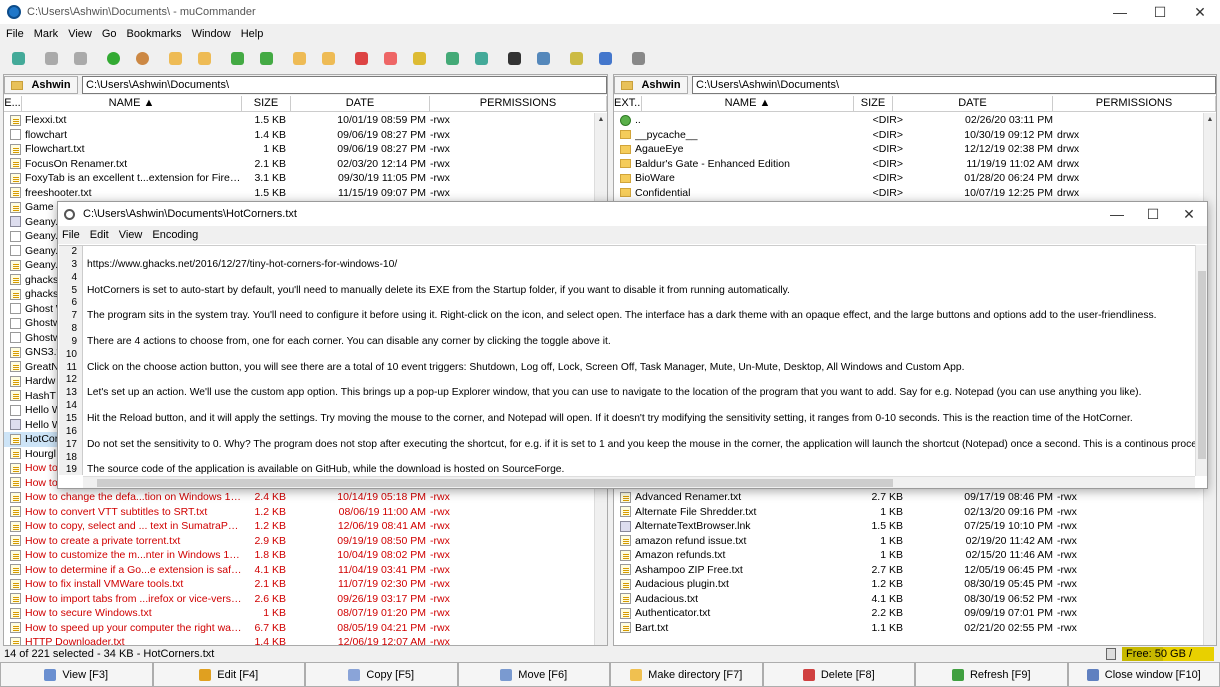 This screenshot has height=687, width=1220. What do you see at coordinates (908, 628) in the screenshot?
I see `file-row: Bart.txt 1.1 KB 02/21/20 02:55 PM -rwx` at bounding box center [908, 628].